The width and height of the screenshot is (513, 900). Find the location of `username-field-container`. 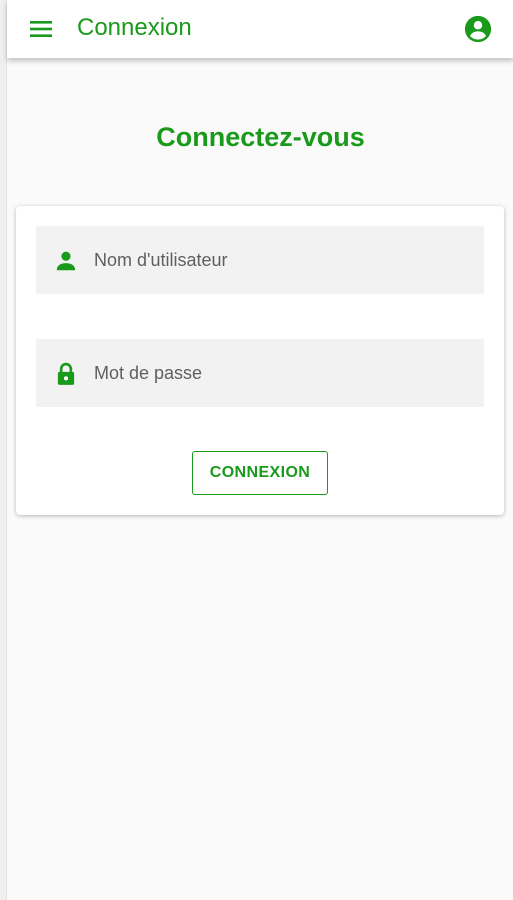

username-field-container is located at coordinates (260, 260).